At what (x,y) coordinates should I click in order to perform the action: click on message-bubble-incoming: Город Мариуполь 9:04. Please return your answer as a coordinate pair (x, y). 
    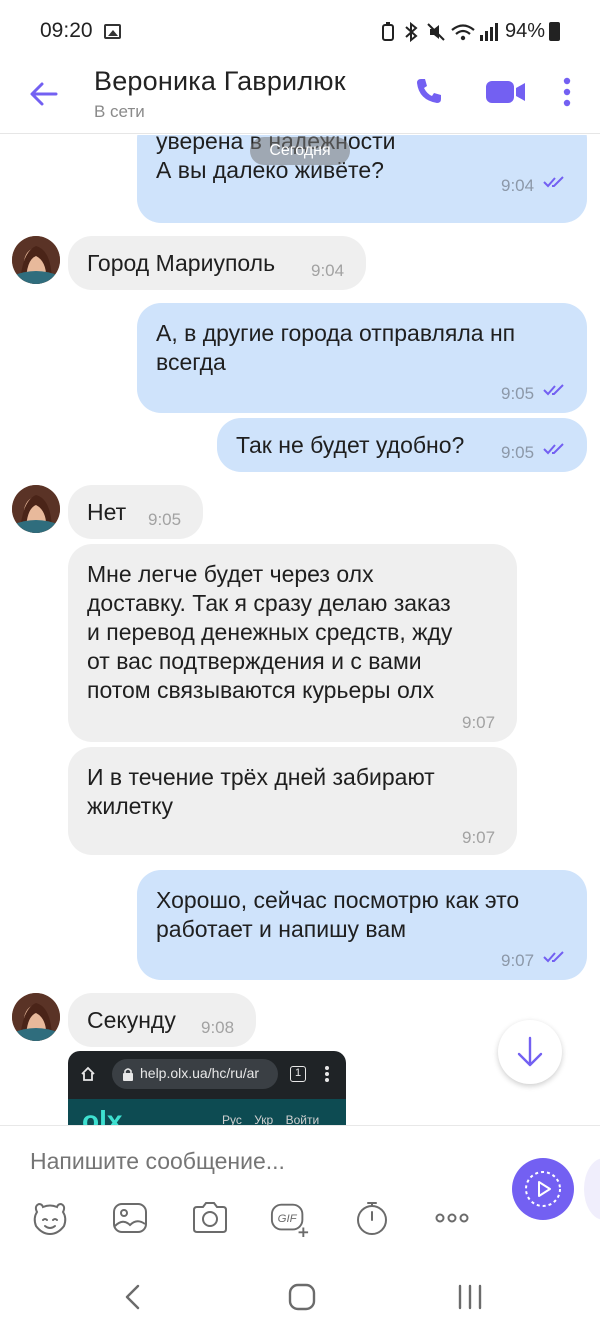
    Looking at the image, I should click on (217, 263).